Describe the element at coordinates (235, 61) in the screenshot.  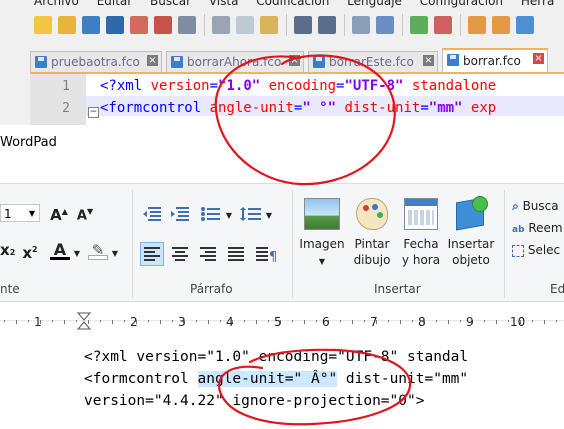
I see `tab-borrarahora: borrarAhora.fco ×` at that location.